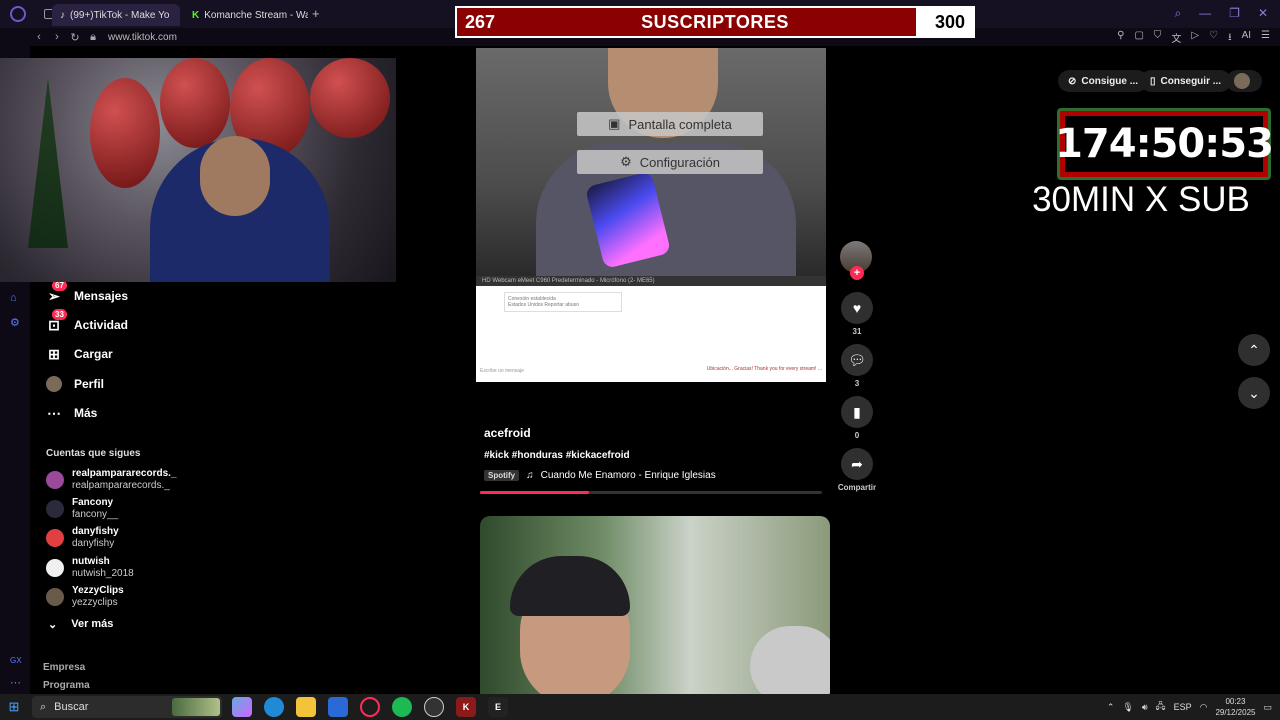 This screenshot has width=1280, height=720. What do you see at coordinates (142, 37) in the screenshot?
I see `url-field: www.tiktok.com` at bounding box center [142, 37].